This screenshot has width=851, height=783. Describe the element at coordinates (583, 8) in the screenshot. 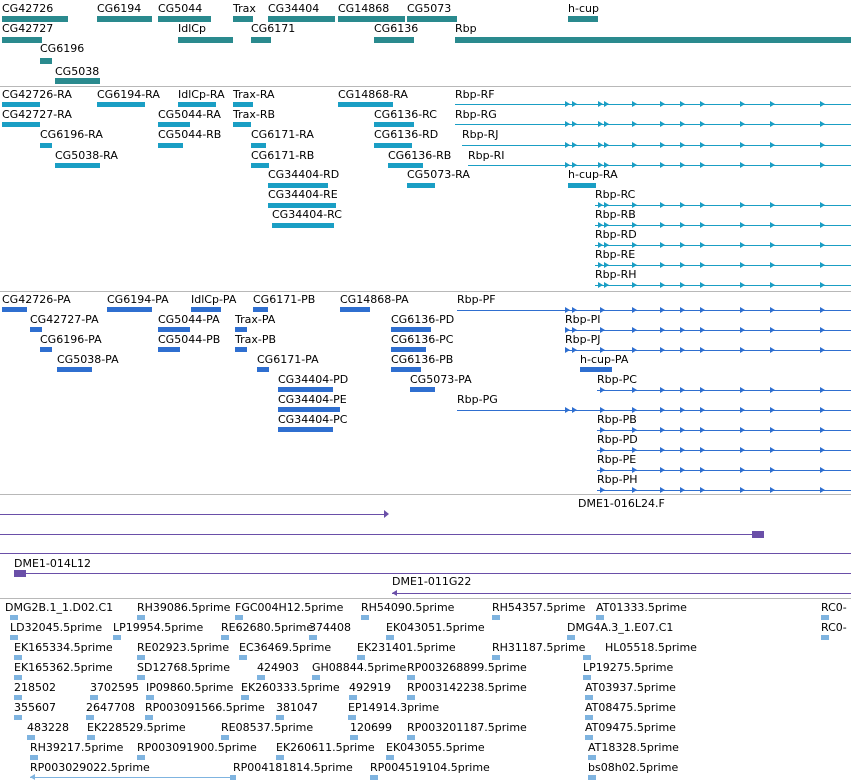

I see `feature-label: h-cup` at that location.